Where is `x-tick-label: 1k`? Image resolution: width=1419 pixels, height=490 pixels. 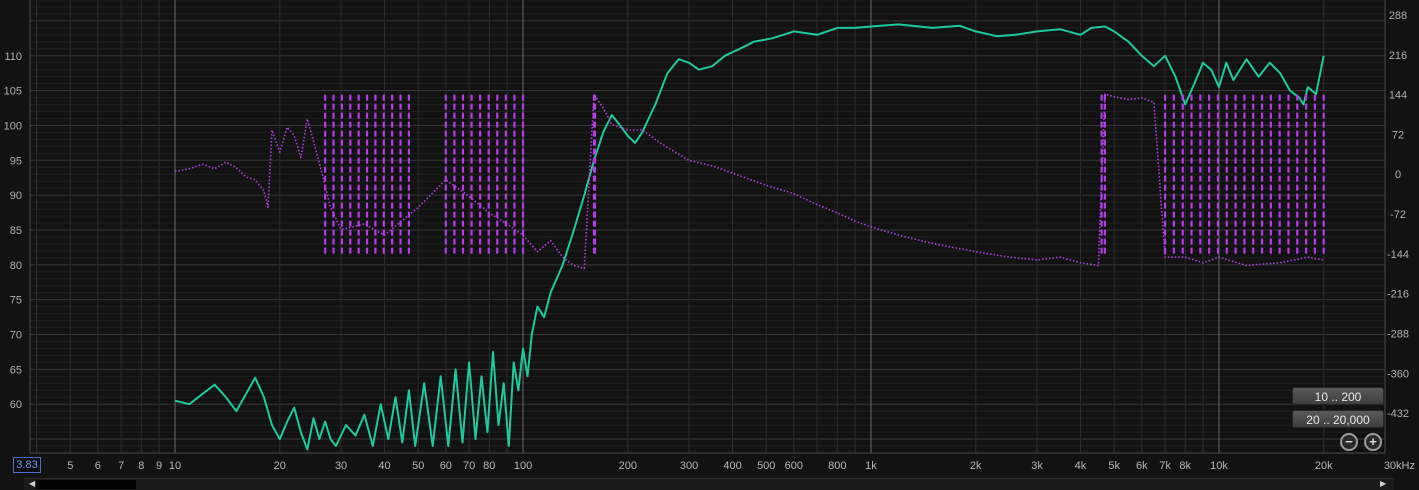 x-tick-label: 1k is located at coordinates (871, 466).